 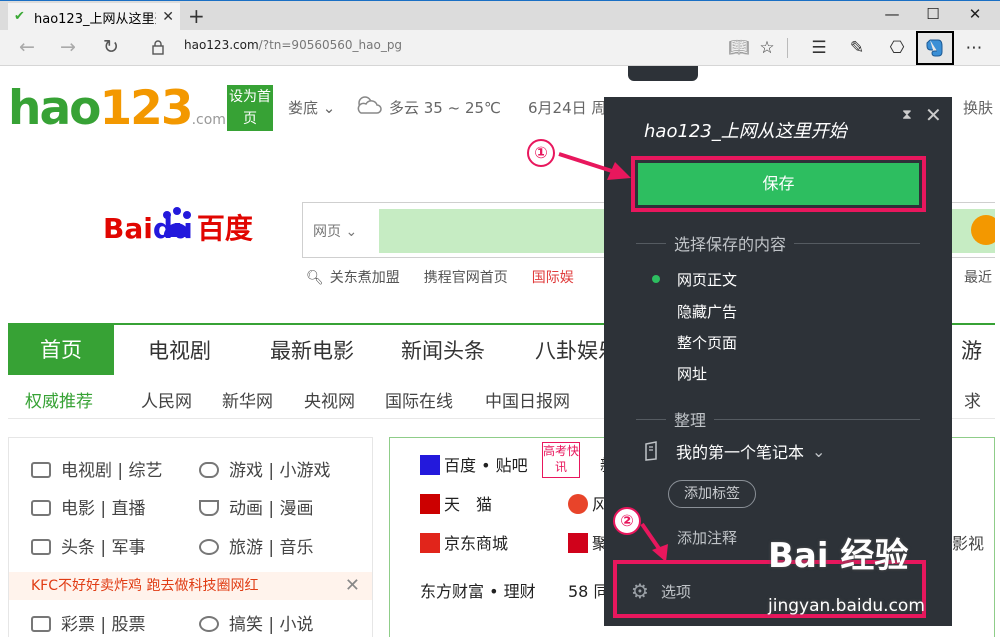 What do you see at coordinates (250, 108) in the screenshot?
I see `set-home-button: 设为首页` at bounding box center [250, 108].